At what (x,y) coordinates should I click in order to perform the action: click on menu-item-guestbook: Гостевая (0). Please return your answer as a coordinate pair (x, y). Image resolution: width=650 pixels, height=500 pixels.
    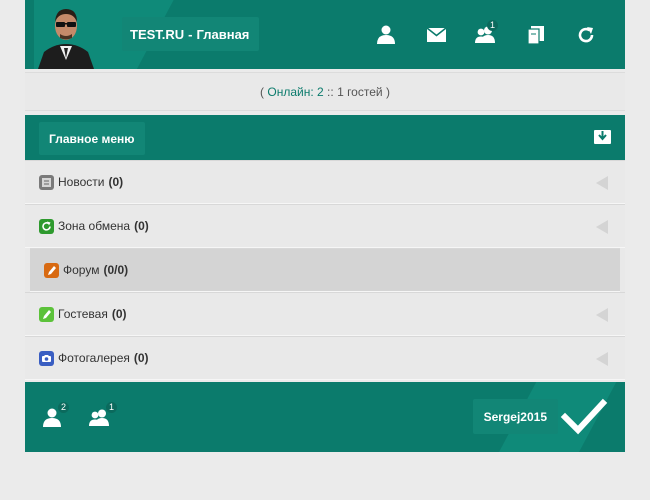
    Looking at the image, I should click on (325, 314).